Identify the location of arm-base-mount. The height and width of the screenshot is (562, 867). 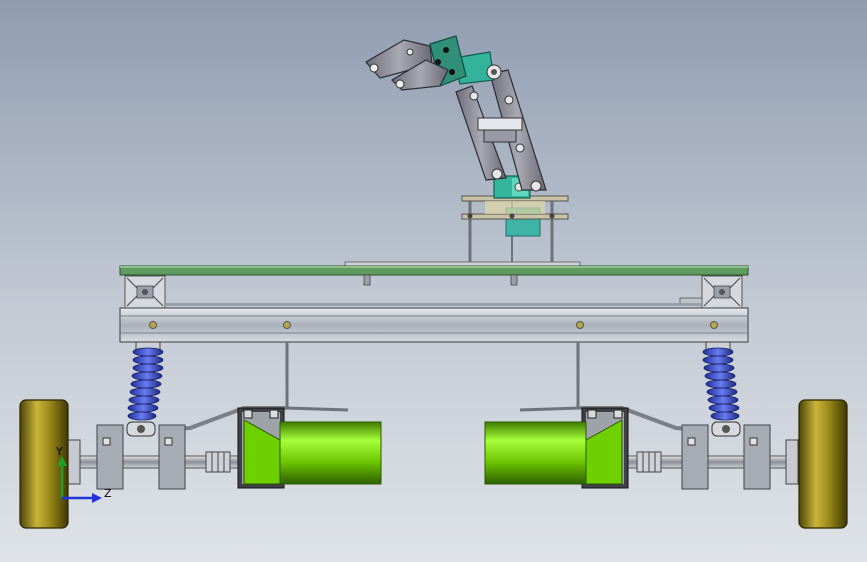
(462, 231).